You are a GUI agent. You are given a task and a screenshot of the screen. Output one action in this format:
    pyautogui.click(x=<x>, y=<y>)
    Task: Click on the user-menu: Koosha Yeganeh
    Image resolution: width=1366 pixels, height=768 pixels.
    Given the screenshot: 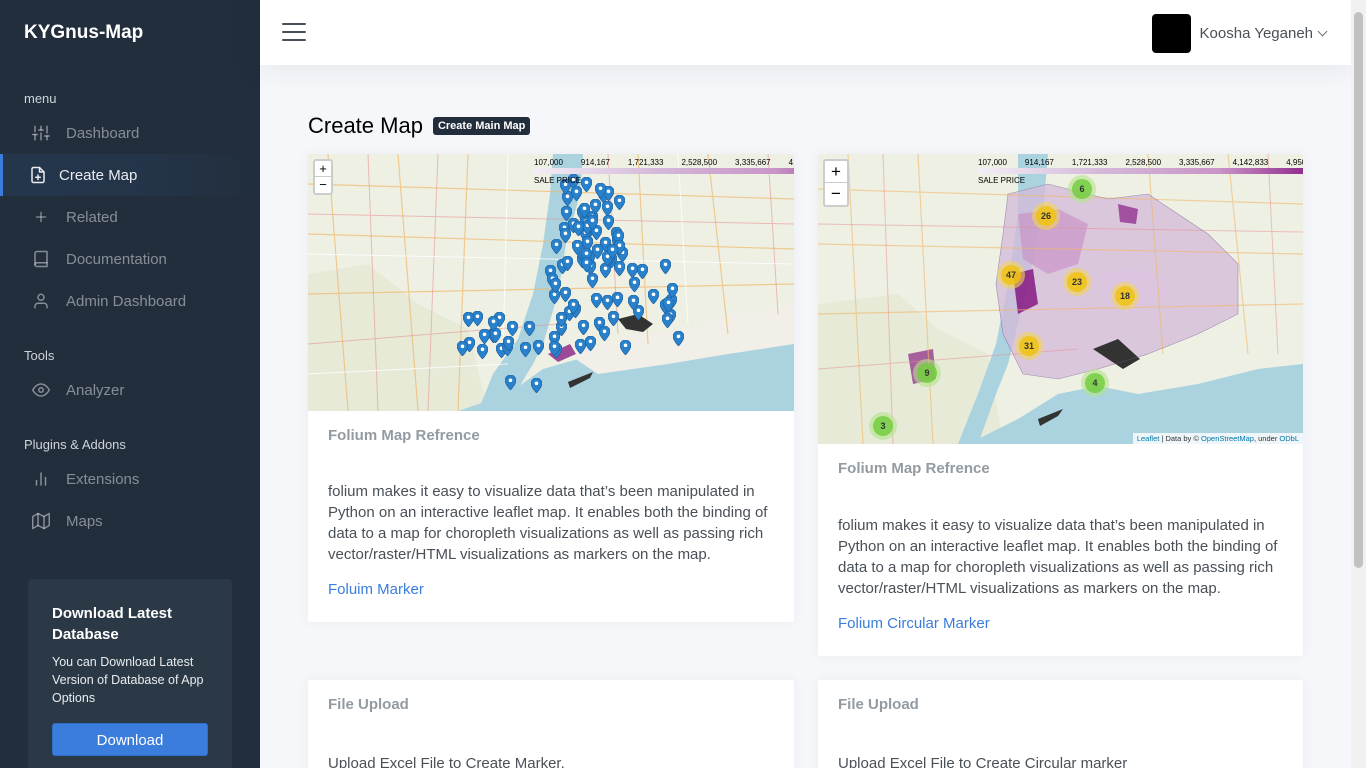 What is the action you would take?
    pyautogui.click(x=1239, y=33)
    